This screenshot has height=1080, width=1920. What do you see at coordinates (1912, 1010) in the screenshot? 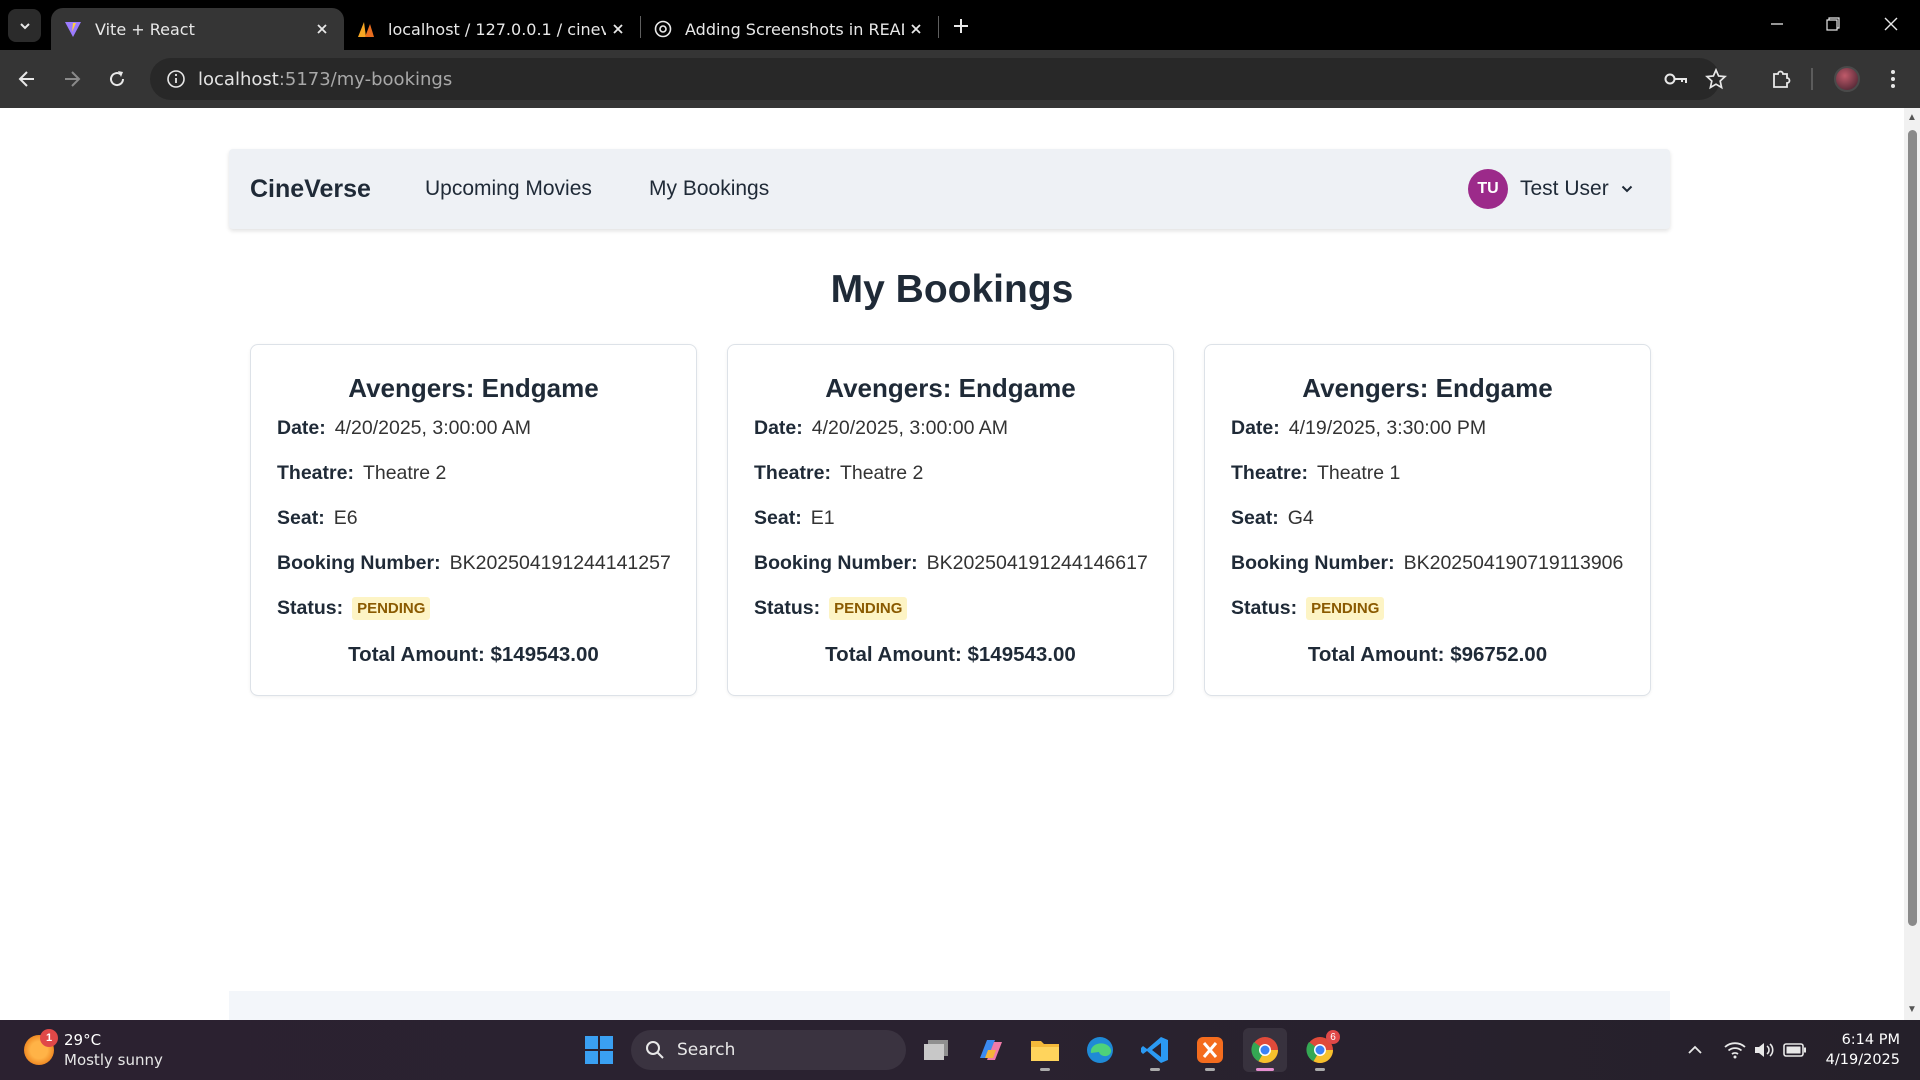
I see `scroll-down-icon: ▼` at bounding box center [1912, 1010].